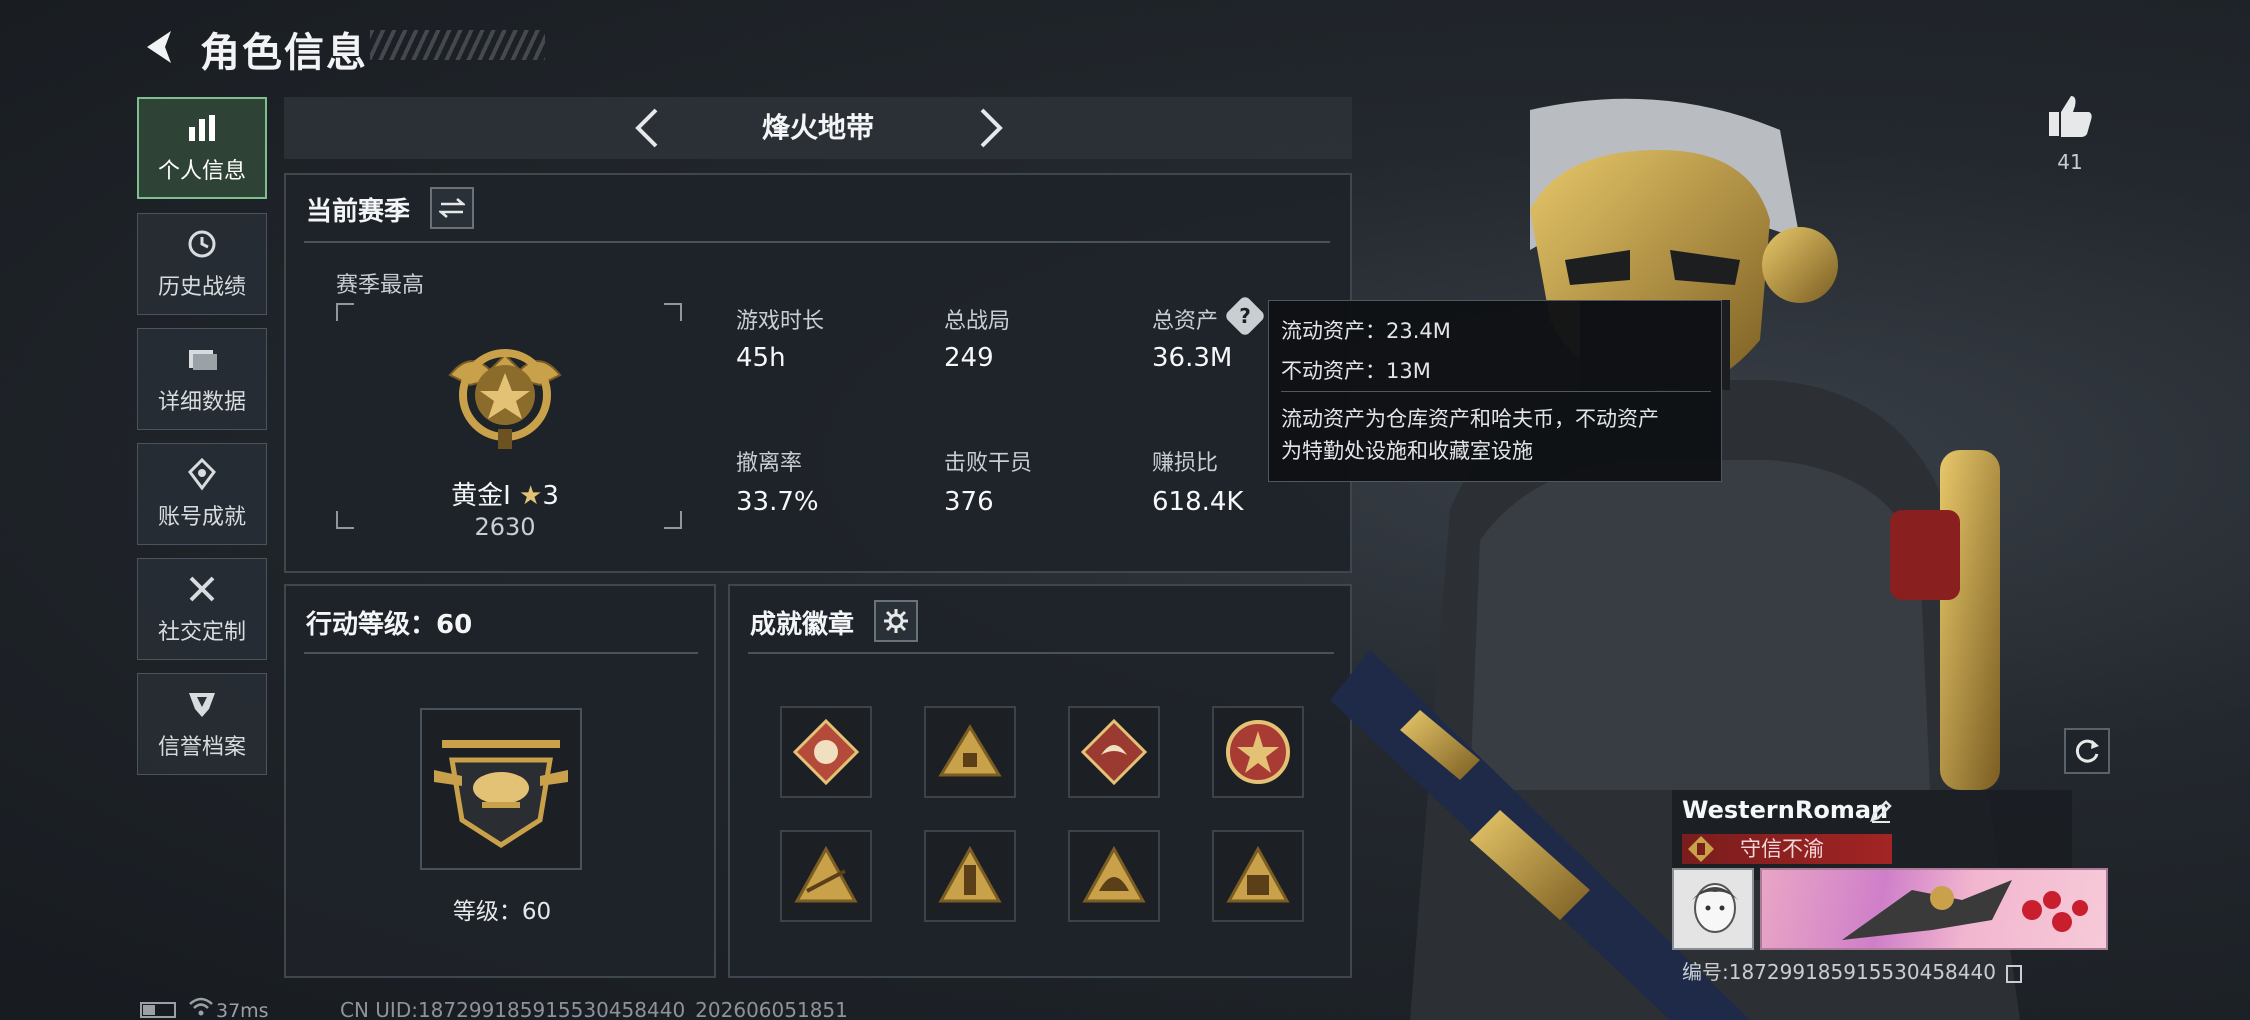 The height and width of the screenshot is (1020, 2250). I want to click on gear-icon, so click(896, 621).